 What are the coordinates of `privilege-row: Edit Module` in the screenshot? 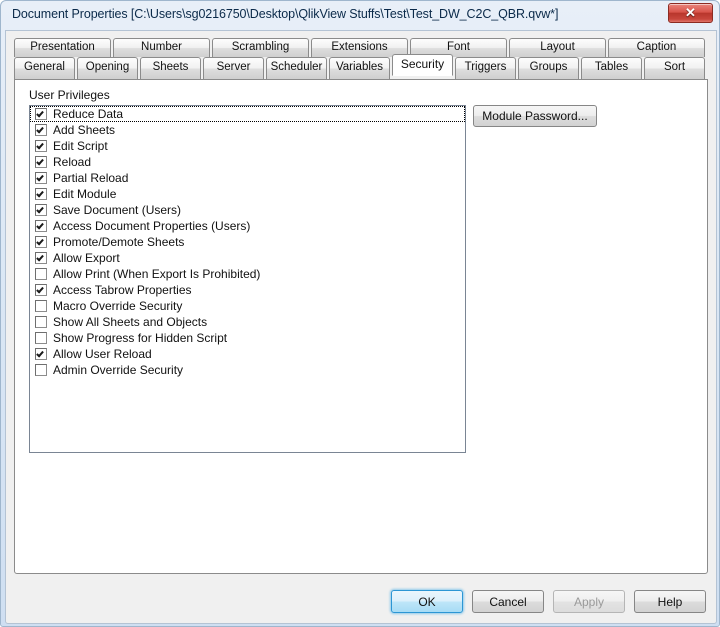 It's located at (247, 194).